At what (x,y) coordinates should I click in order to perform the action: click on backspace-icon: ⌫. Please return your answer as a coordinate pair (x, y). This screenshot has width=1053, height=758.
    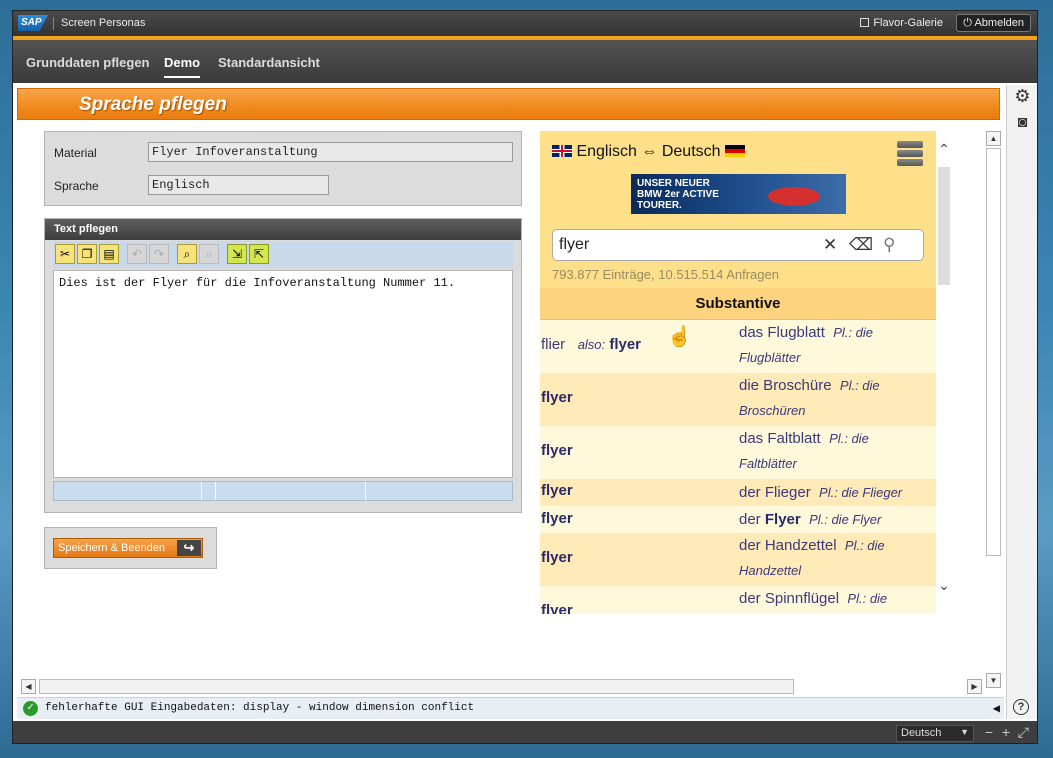
    Looking at the image, I should click on (861, 245).